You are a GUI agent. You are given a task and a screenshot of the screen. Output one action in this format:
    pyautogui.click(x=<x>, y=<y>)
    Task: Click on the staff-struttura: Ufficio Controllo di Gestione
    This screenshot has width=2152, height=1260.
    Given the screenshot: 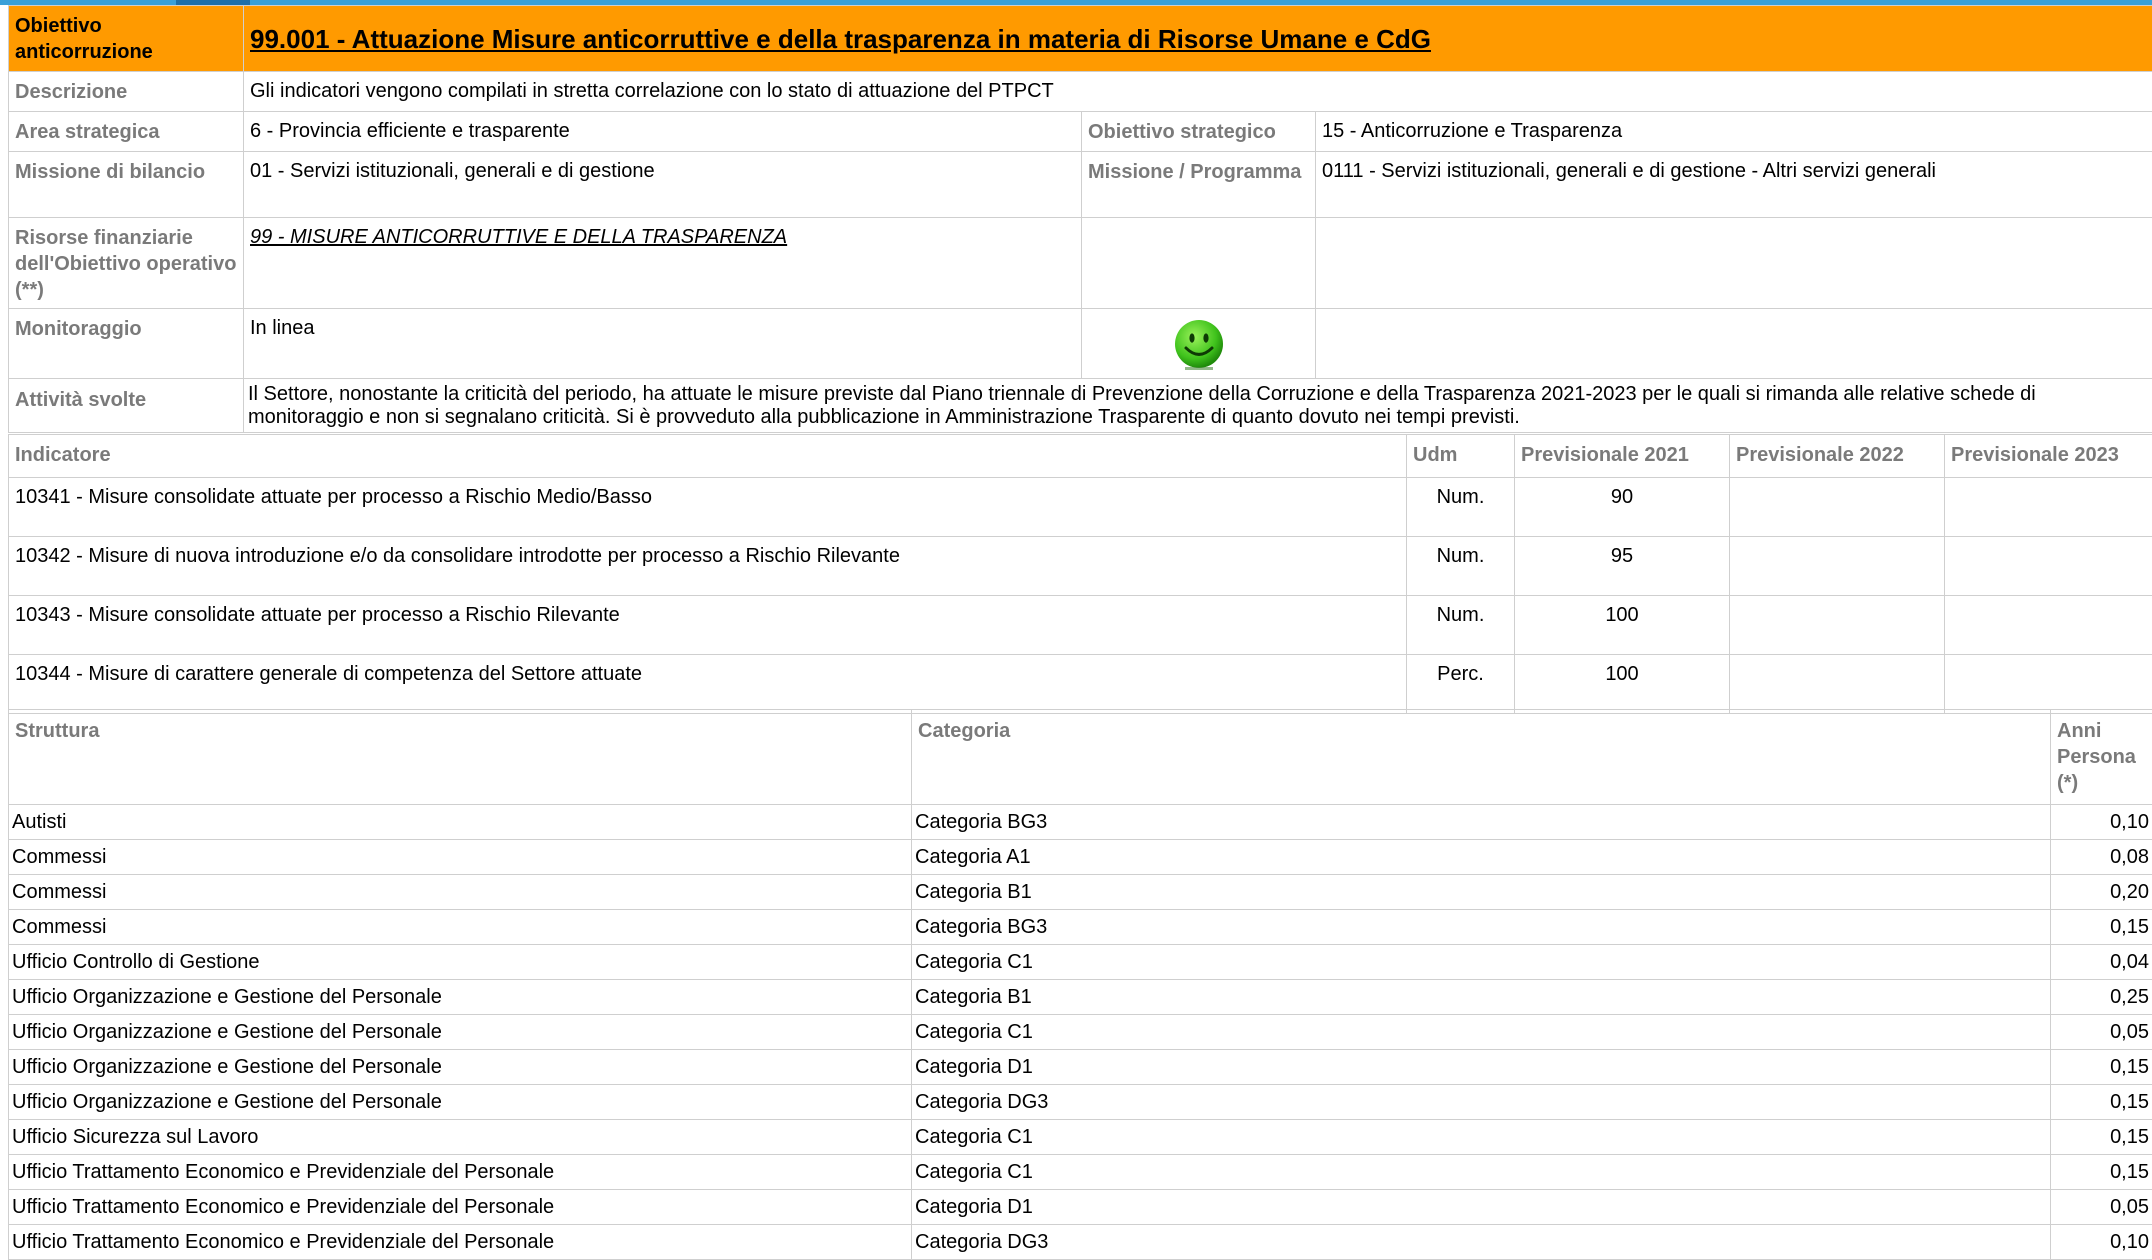 What is the action you would take?
    pyautogui.click(x=460, y=962)
    